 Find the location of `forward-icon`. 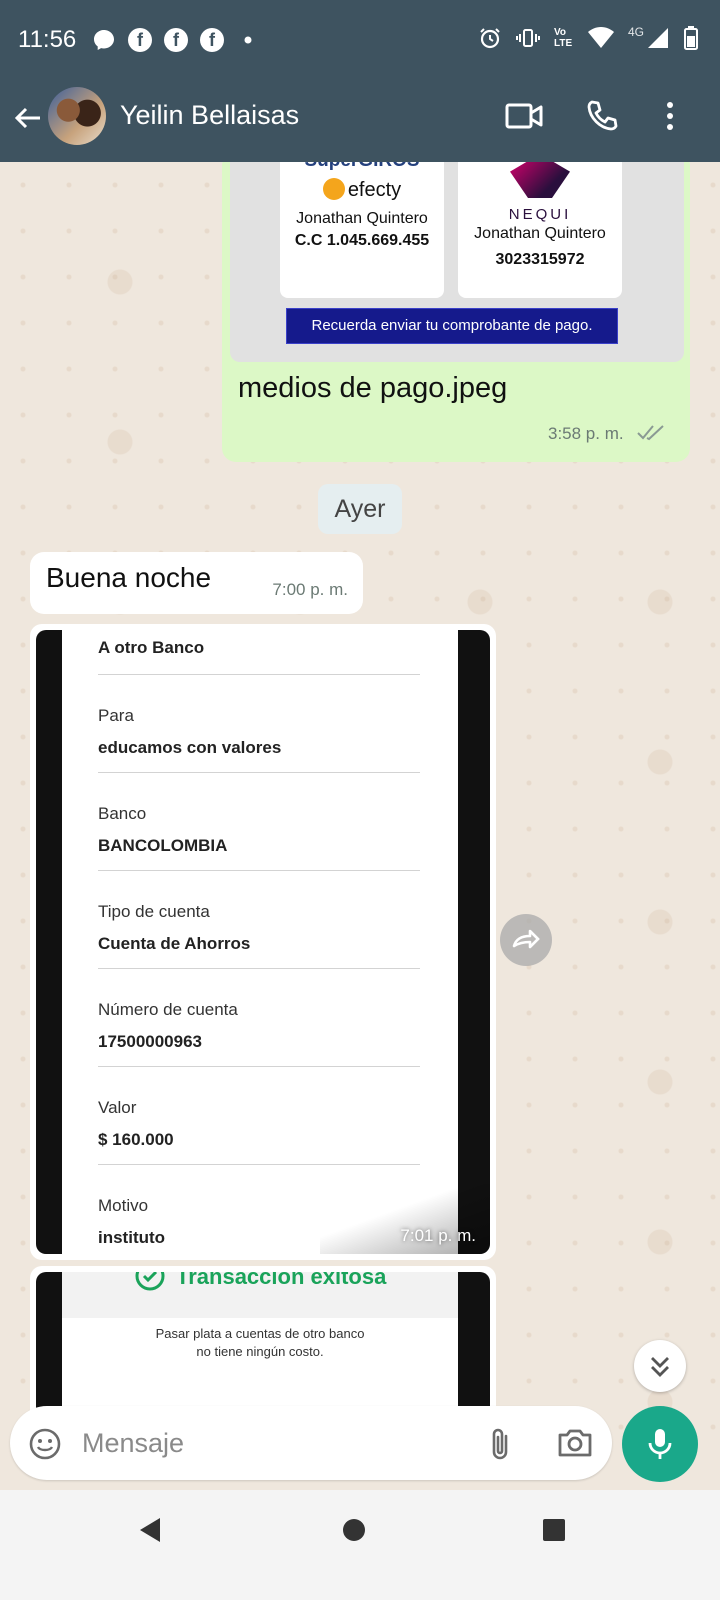

forward-icon is located at coordinates (526, 939).